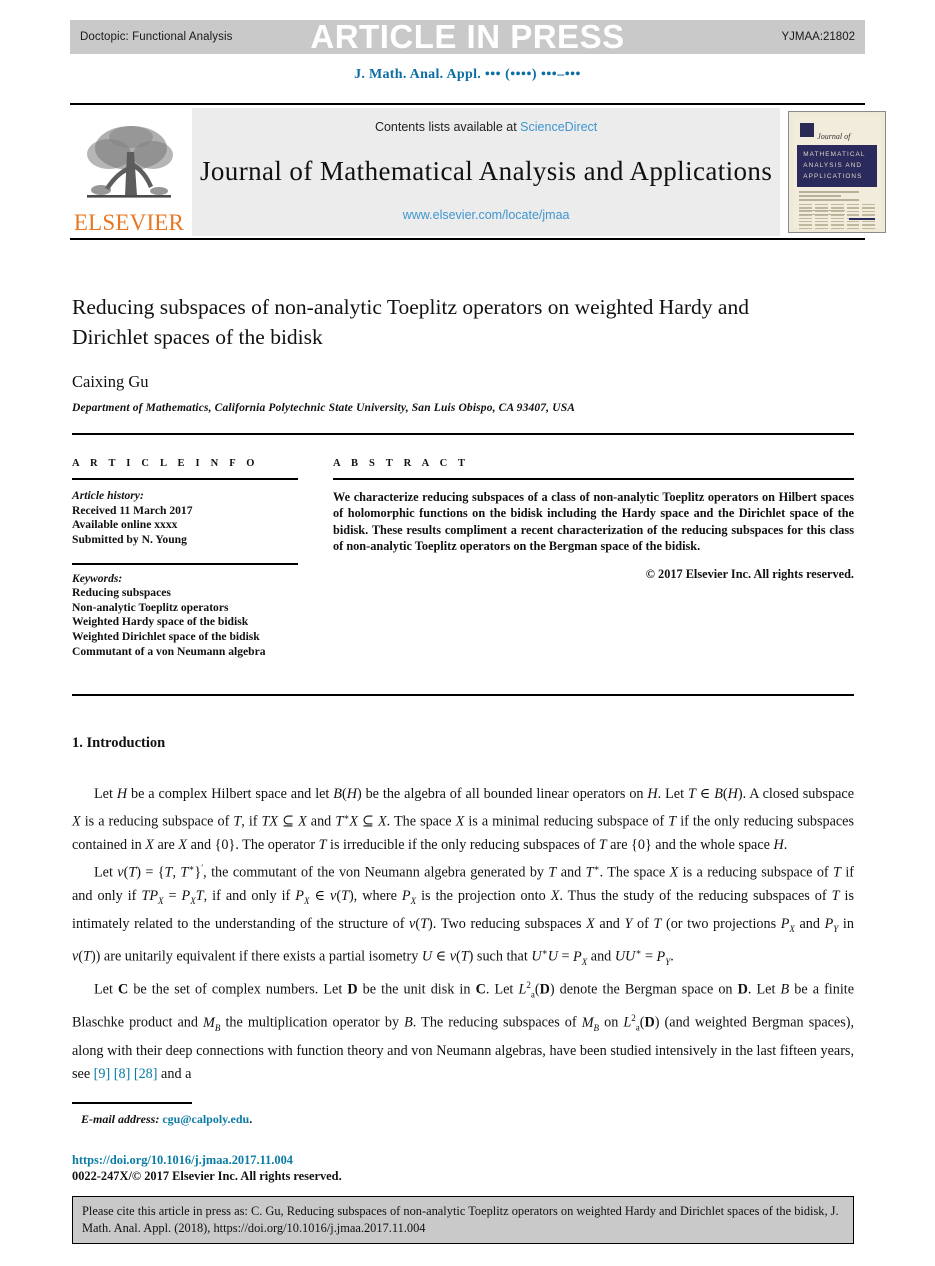 The height and width of the screenshot is (1266, 935). I want to click on email-address-line: E-mail address: cgu@calpoly.edu., so click(162, 1119).